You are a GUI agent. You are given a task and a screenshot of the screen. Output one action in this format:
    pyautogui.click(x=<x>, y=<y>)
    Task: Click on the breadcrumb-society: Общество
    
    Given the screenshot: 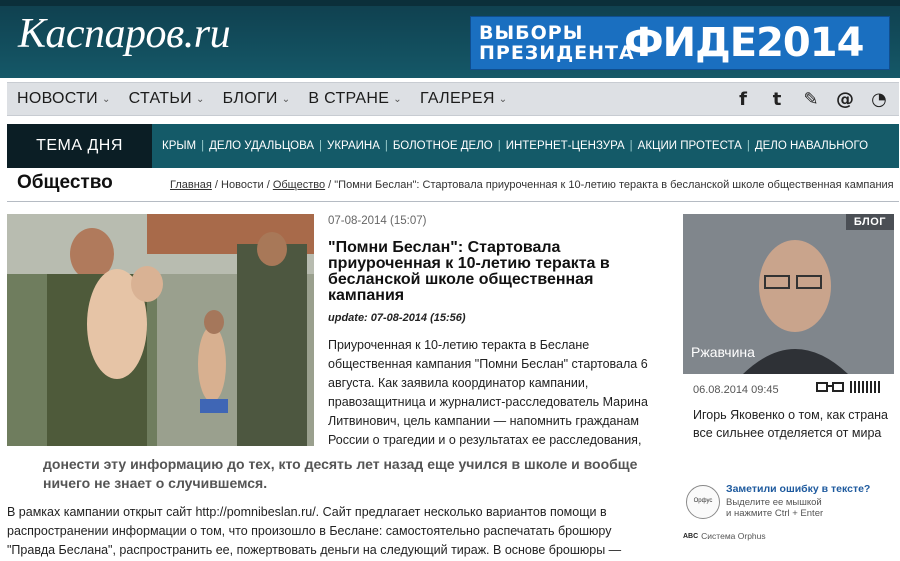 What is the action you would take?
    pyautogui.click(x=299, y=185)
    